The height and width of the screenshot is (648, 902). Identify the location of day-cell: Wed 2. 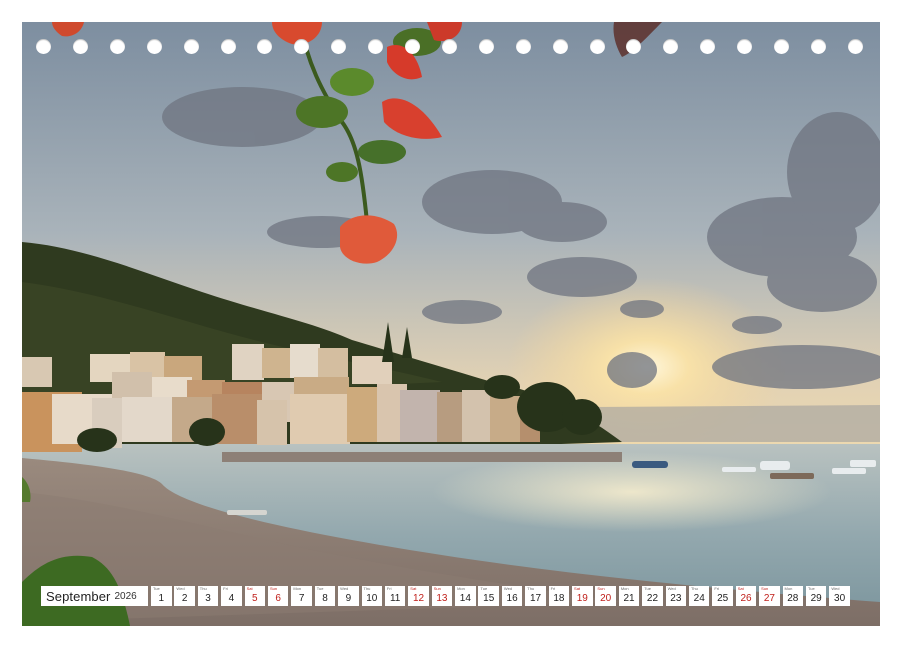
(184, 596).